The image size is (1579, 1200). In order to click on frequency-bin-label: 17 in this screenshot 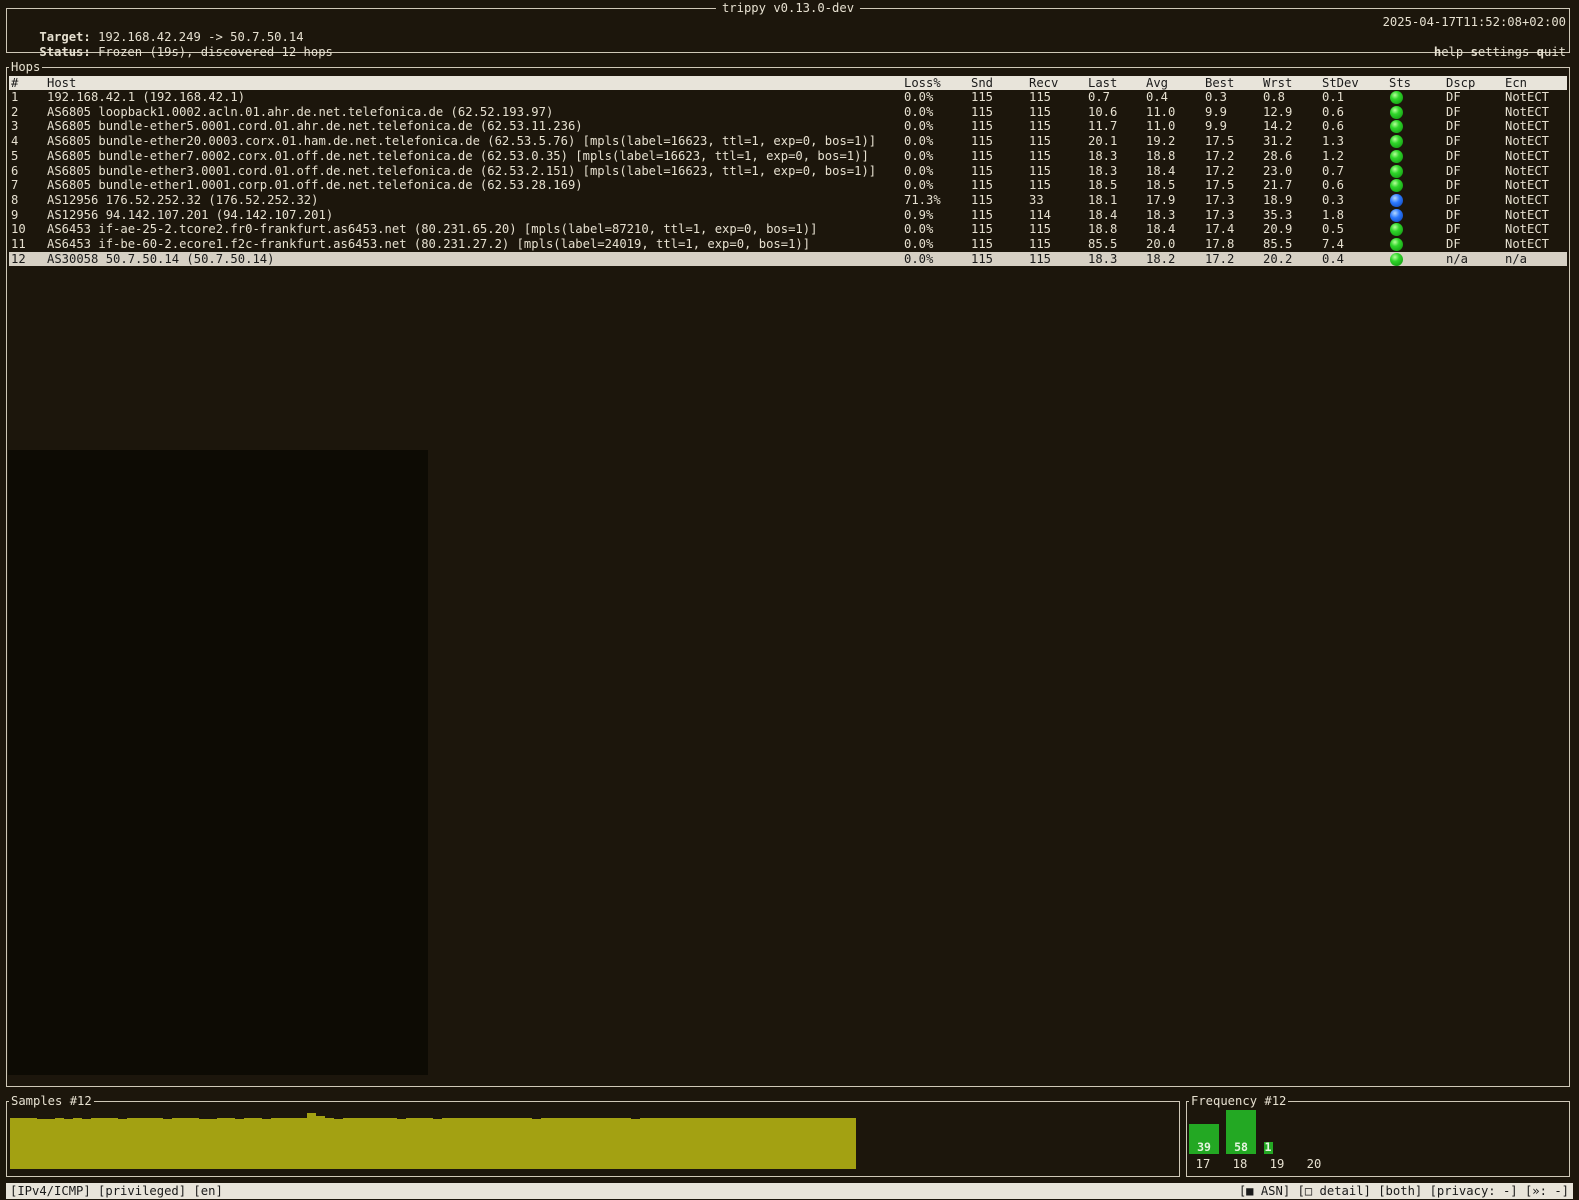, I will do `click(1203, 1164)`.